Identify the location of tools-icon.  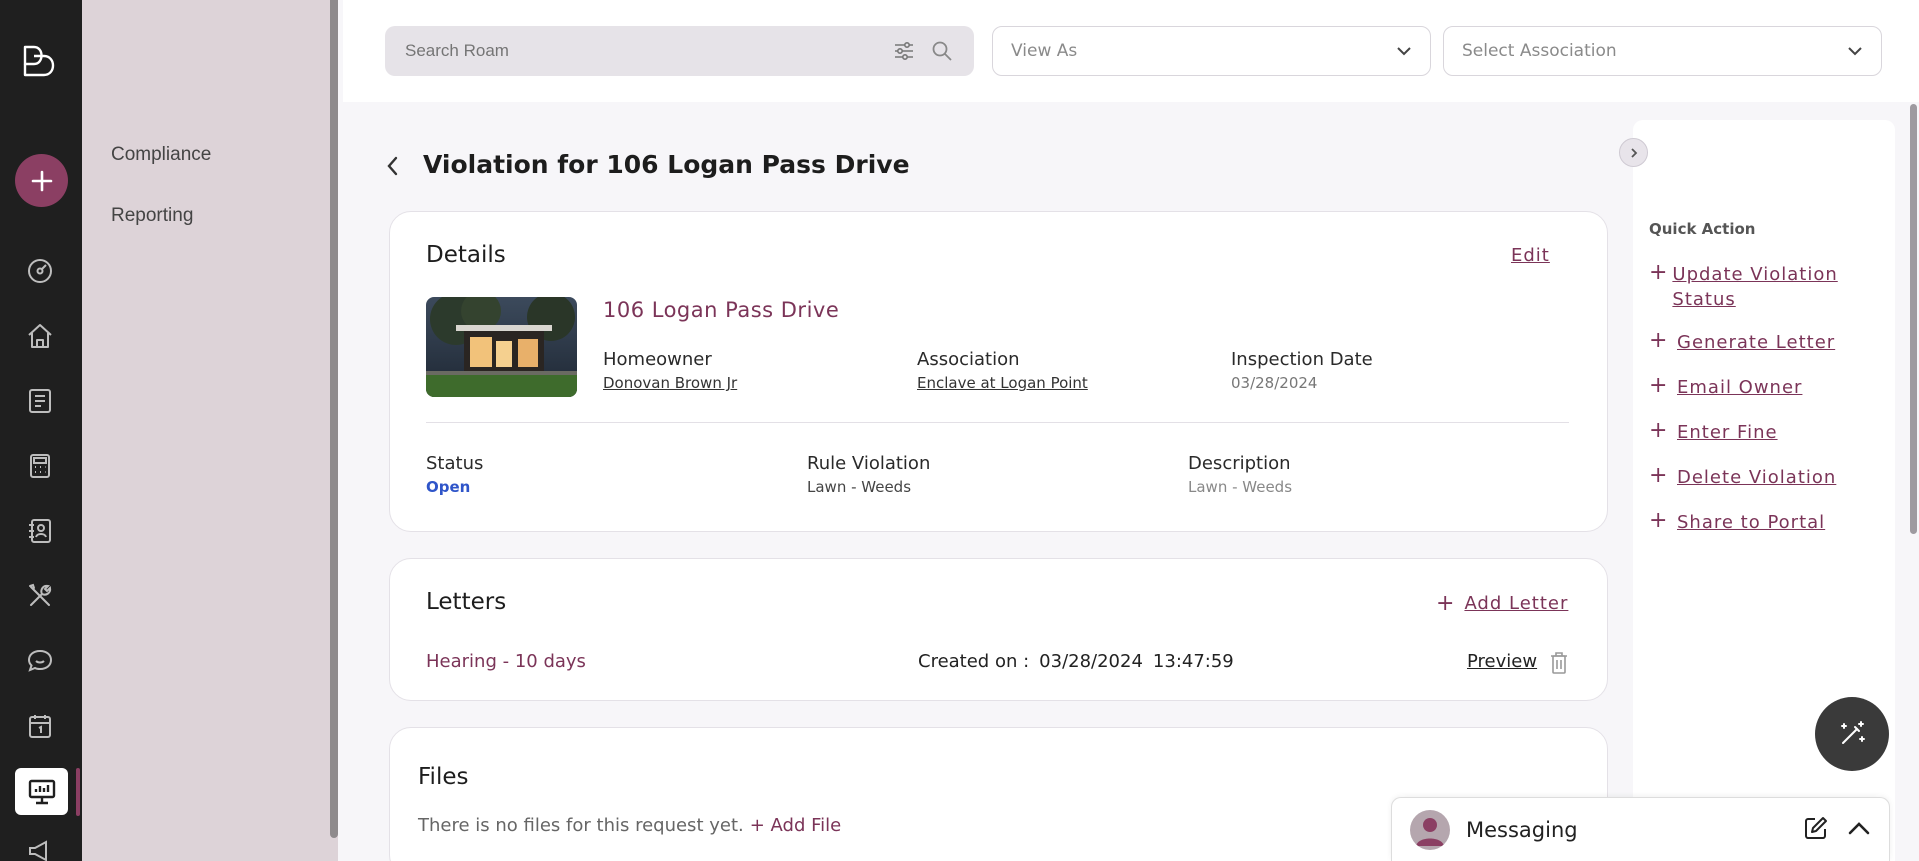
(40, 596).